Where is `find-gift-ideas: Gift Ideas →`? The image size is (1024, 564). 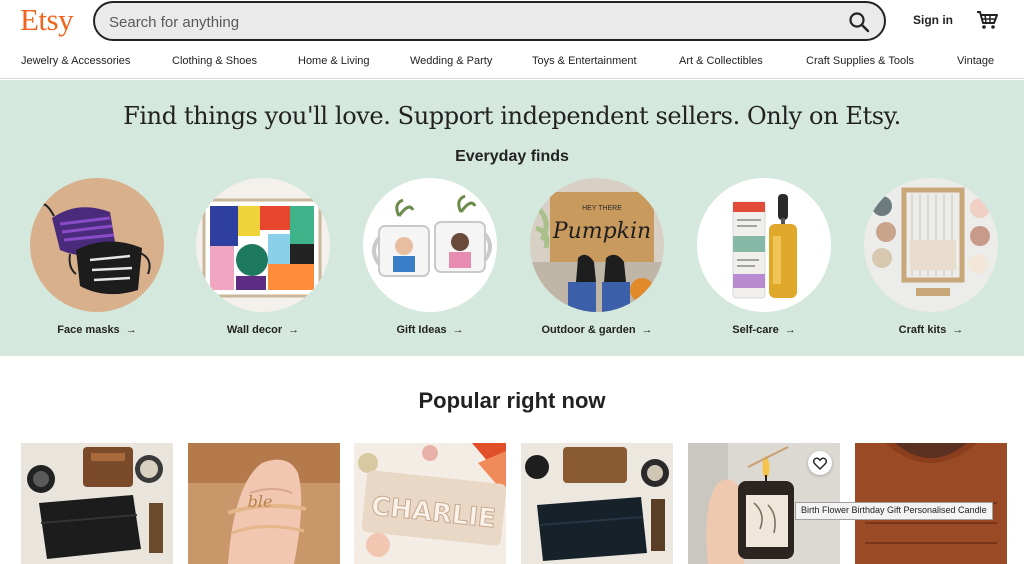
find-gift-ideas: Gift Ideas → is located at coordinates (430, 263).